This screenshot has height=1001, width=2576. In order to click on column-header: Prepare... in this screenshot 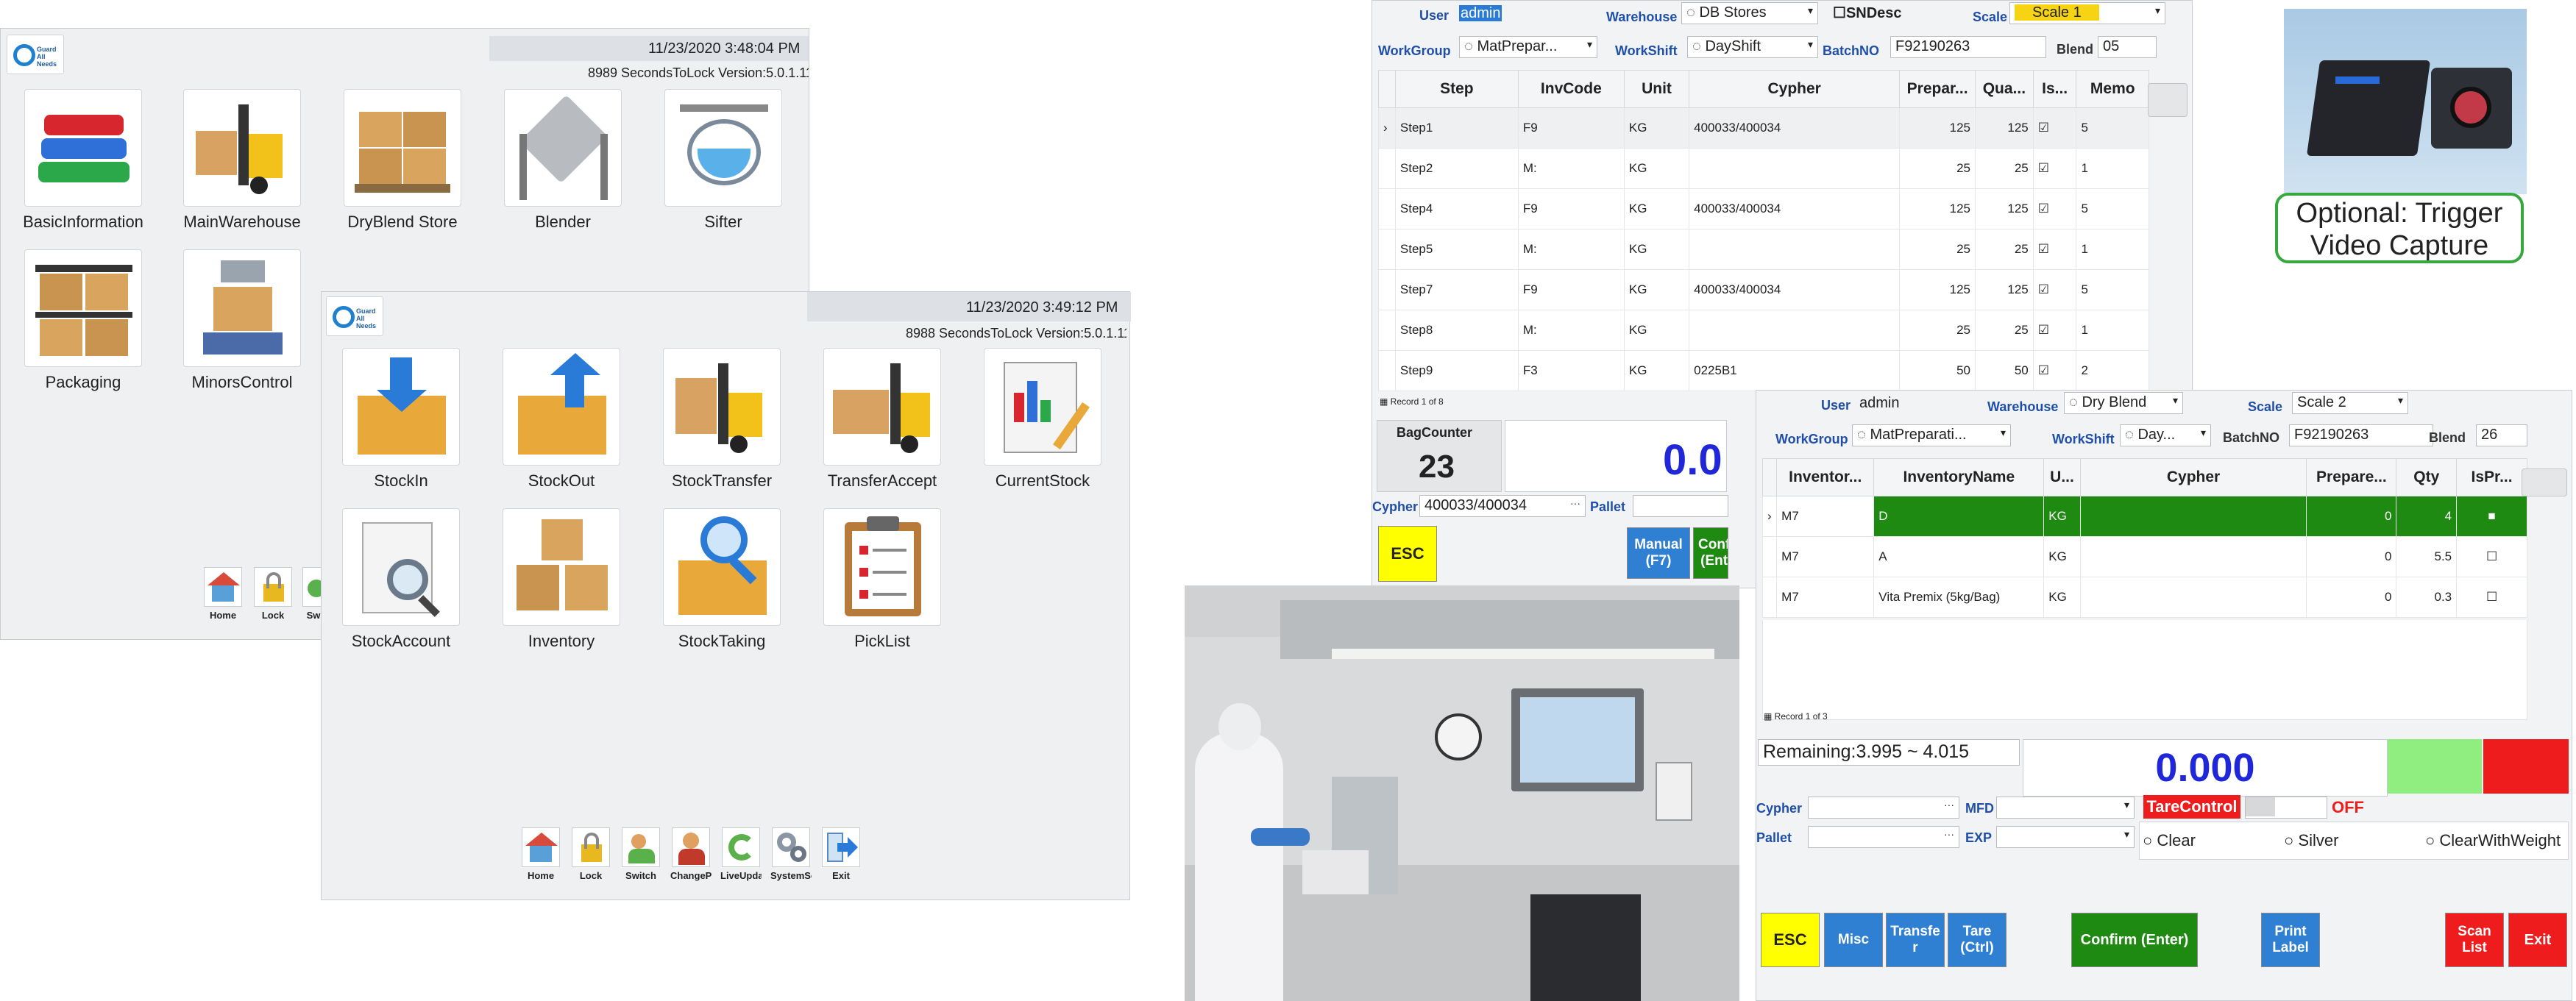, I will do `click(2351, 477)`.